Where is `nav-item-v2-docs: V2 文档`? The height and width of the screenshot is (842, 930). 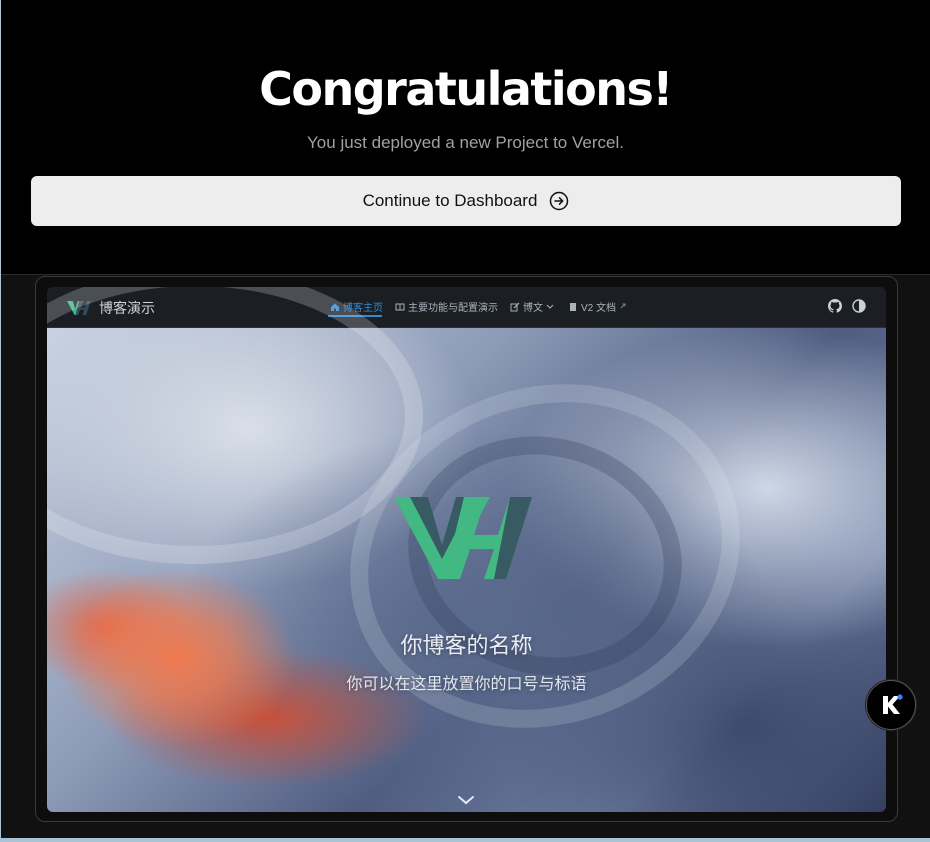 nav-item-v2-docs: V2 文档 is located at coordinates (598, 306).